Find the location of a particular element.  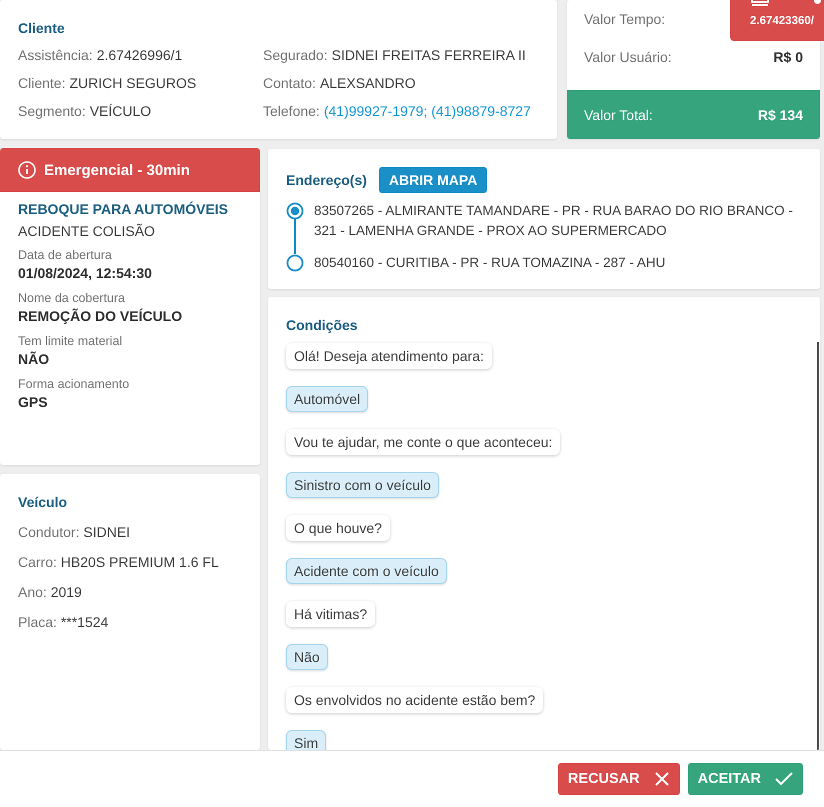

field-value: 01/08/2024, 12:54:30 is located at coordinates (85, 273).